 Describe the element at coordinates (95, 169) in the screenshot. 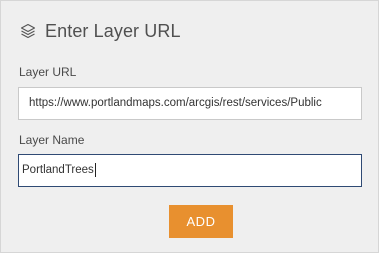

I see `text-caret` at that location.